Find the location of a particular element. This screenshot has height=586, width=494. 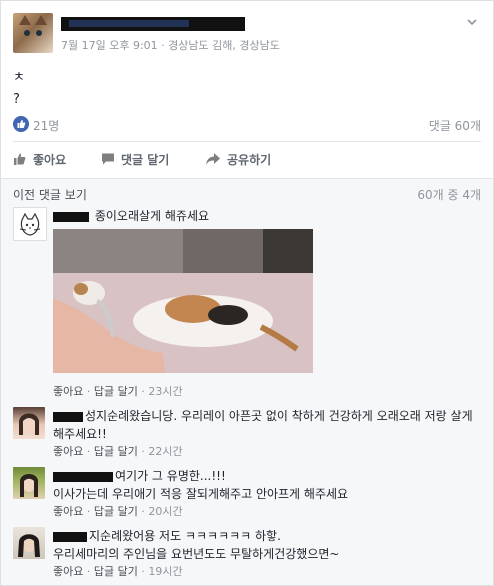

author-avatar is located at coordinates (33, 33).